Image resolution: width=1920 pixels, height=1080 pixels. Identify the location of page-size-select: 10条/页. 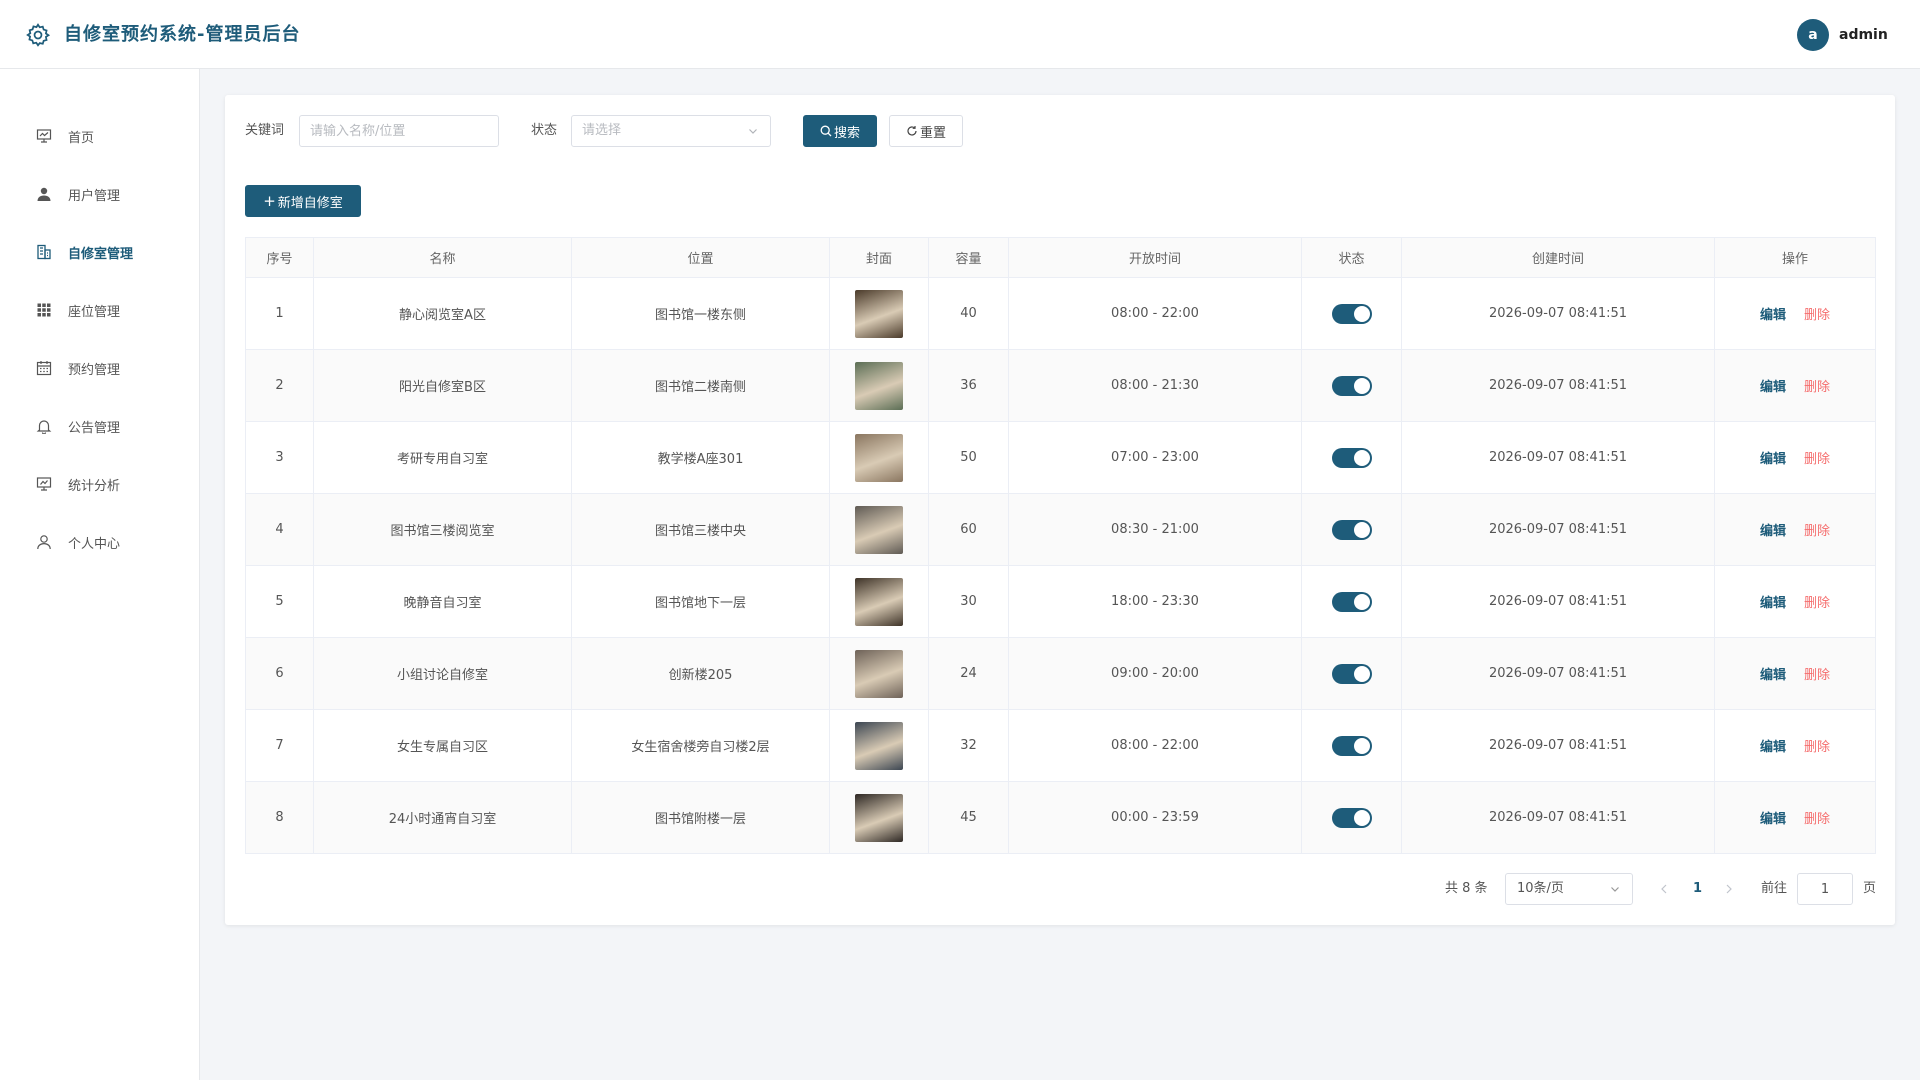
(1569, 889).